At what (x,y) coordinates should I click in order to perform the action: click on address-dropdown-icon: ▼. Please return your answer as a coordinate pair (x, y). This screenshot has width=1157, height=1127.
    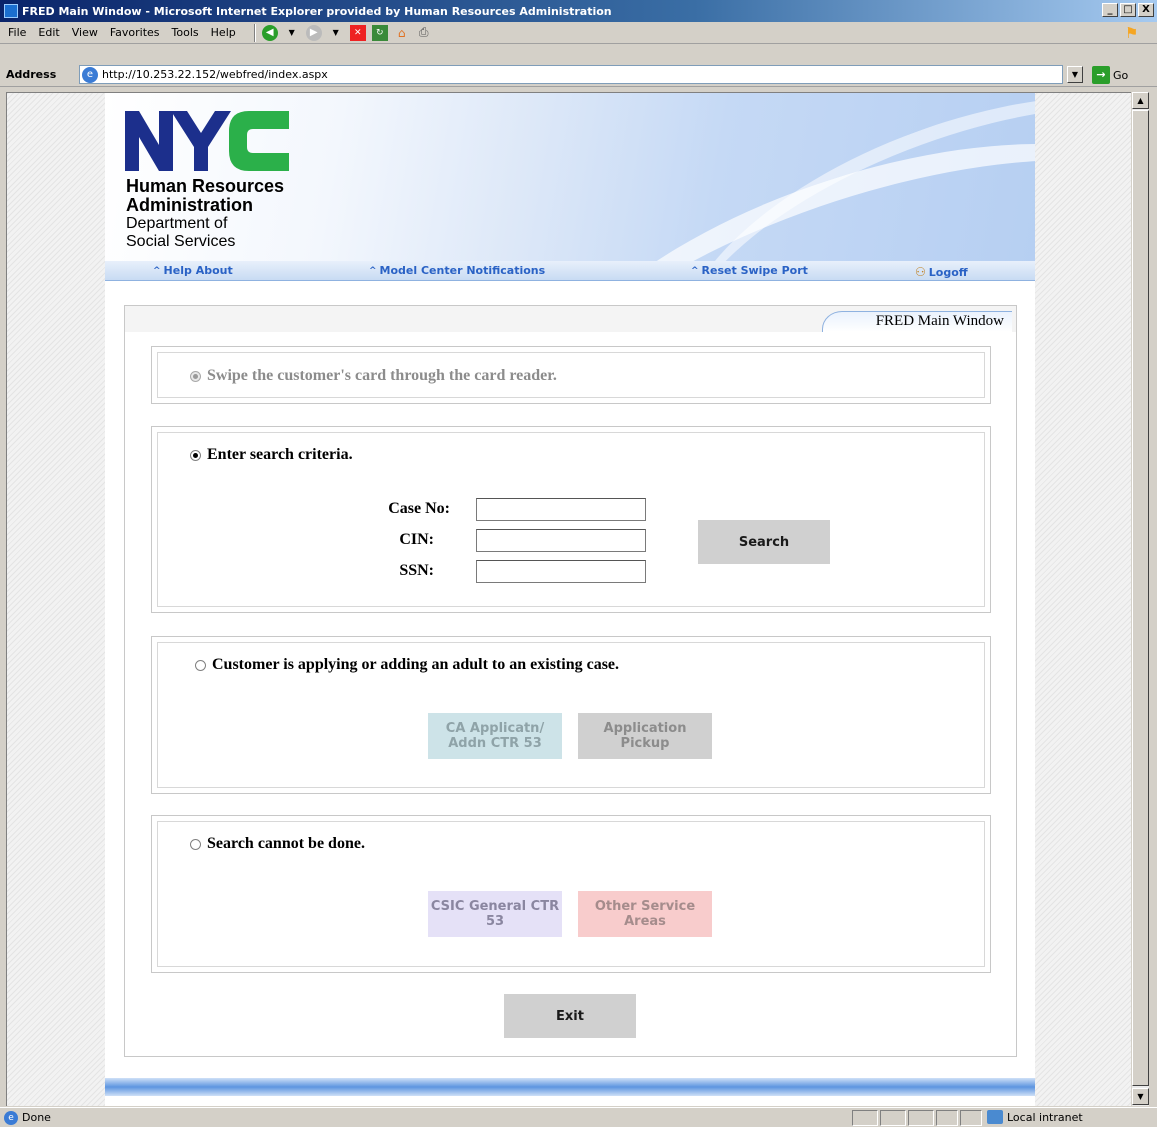
    Looking at the image, I should click on (1075, 74).